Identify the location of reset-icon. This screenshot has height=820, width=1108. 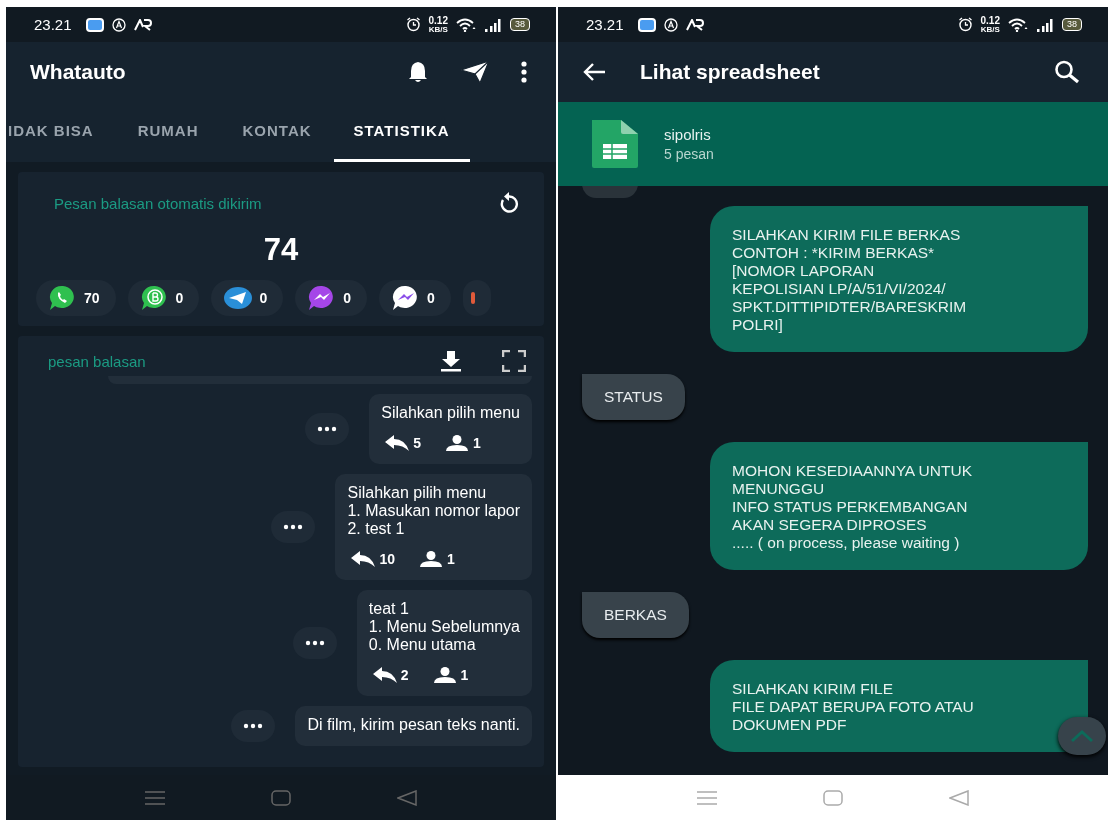
(509, 203).